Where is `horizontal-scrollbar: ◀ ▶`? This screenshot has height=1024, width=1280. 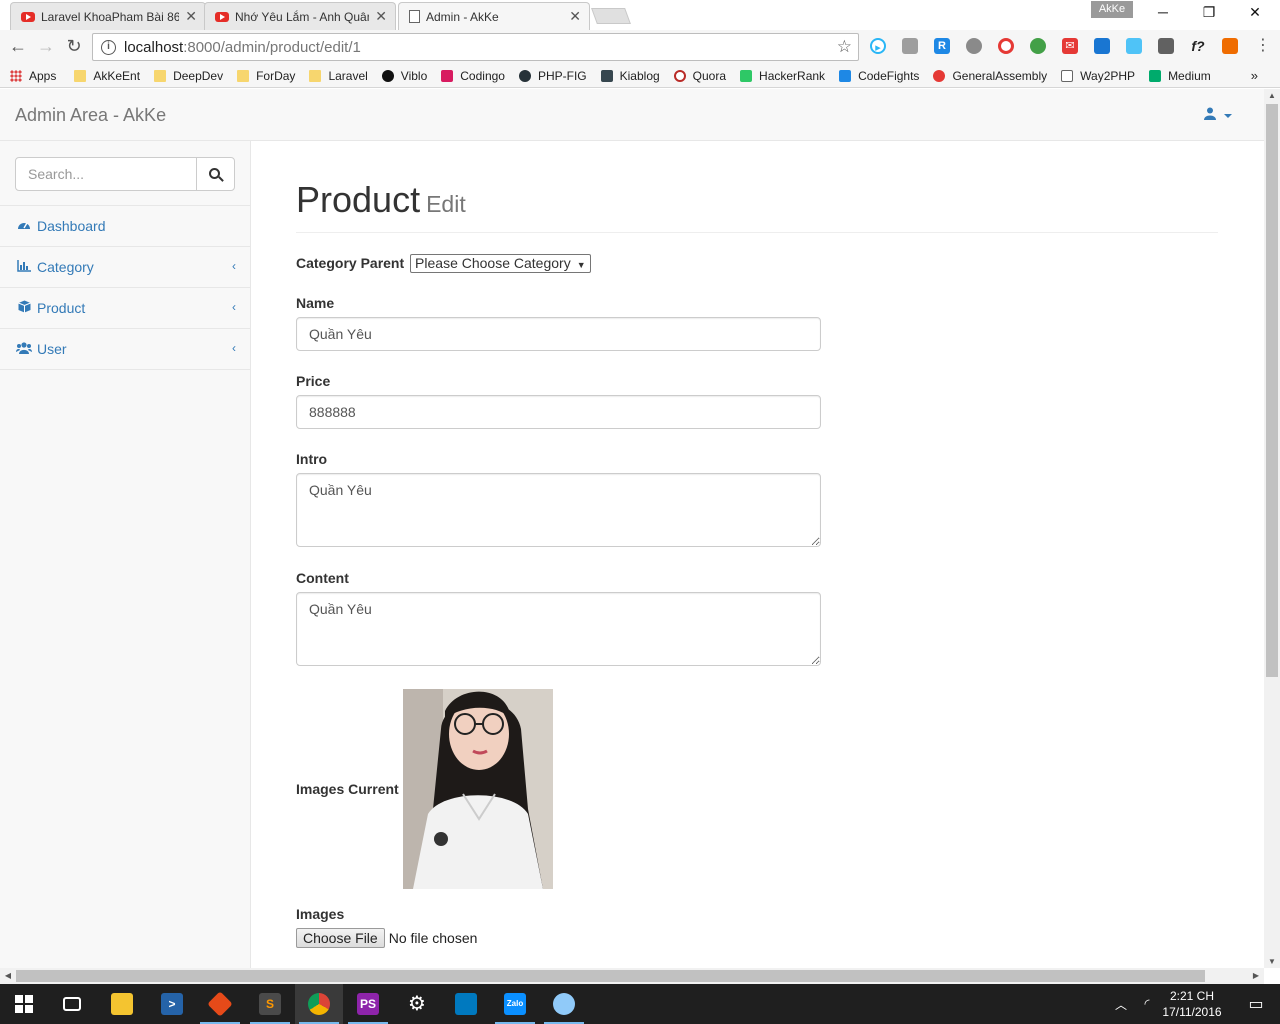
horizontal-scrollbar: ◀ ▶ is located at coordinates (632, 976).